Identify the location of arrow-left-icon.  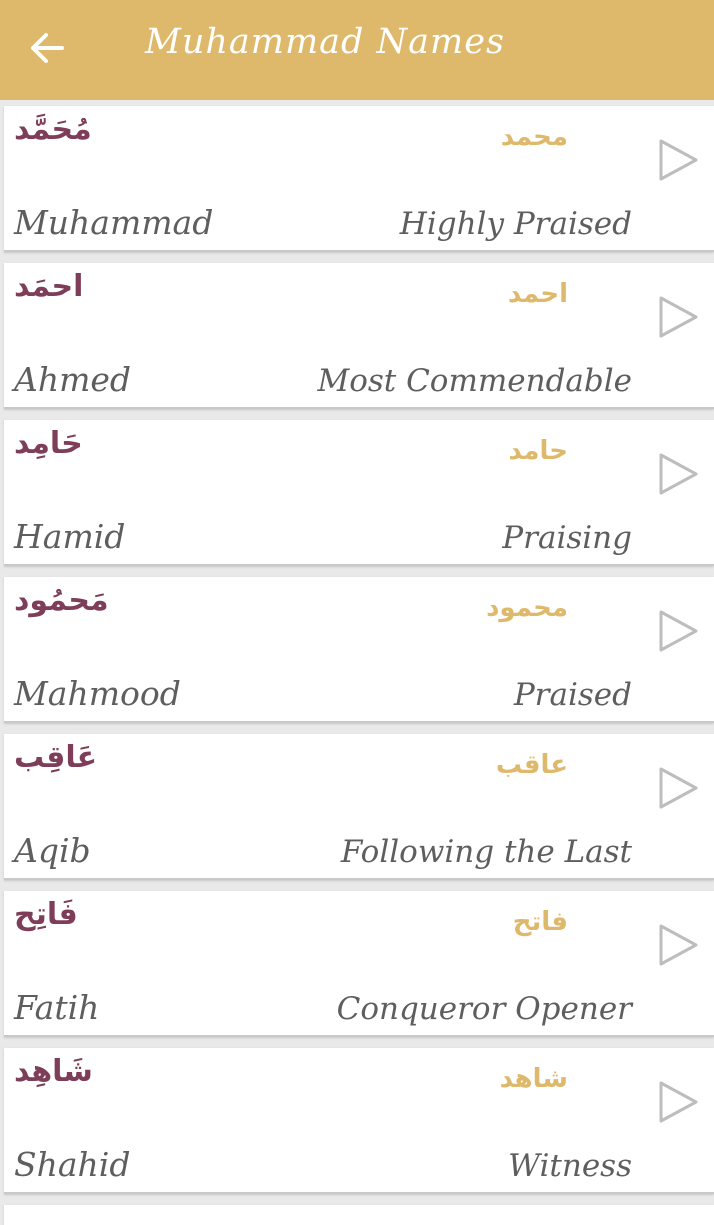
(47, 48).